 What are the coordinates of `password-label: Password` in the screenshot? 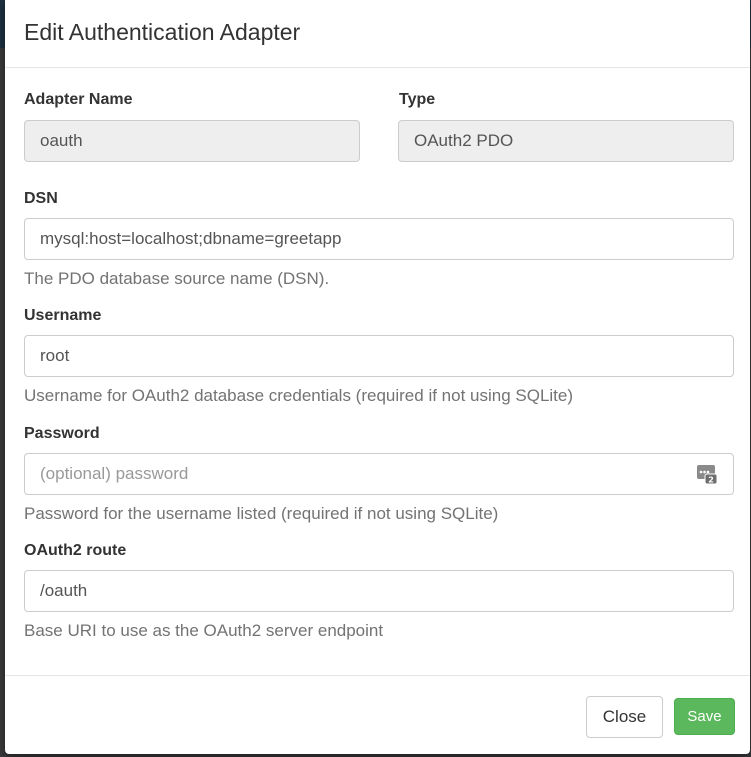 It's located at (62, 433).